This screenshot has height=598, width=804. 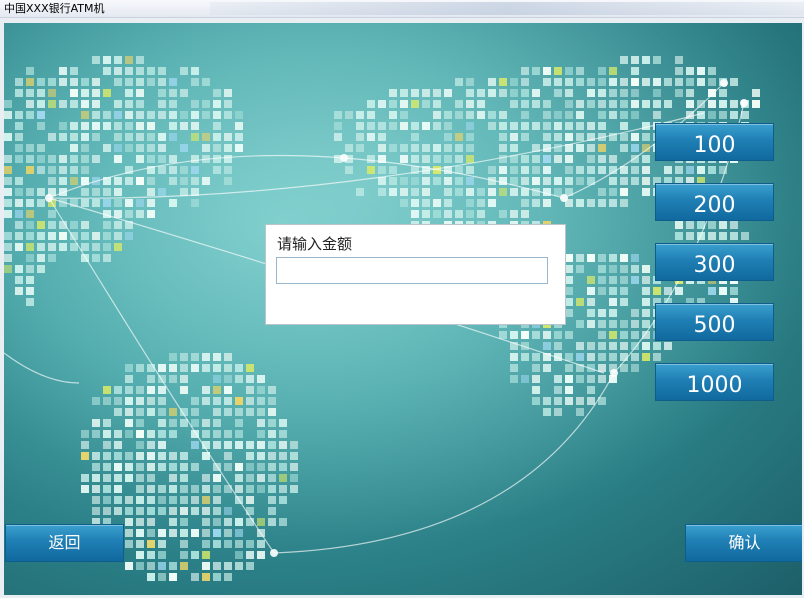 I want to click on back-button: 返回, so click(x=64, y=543).